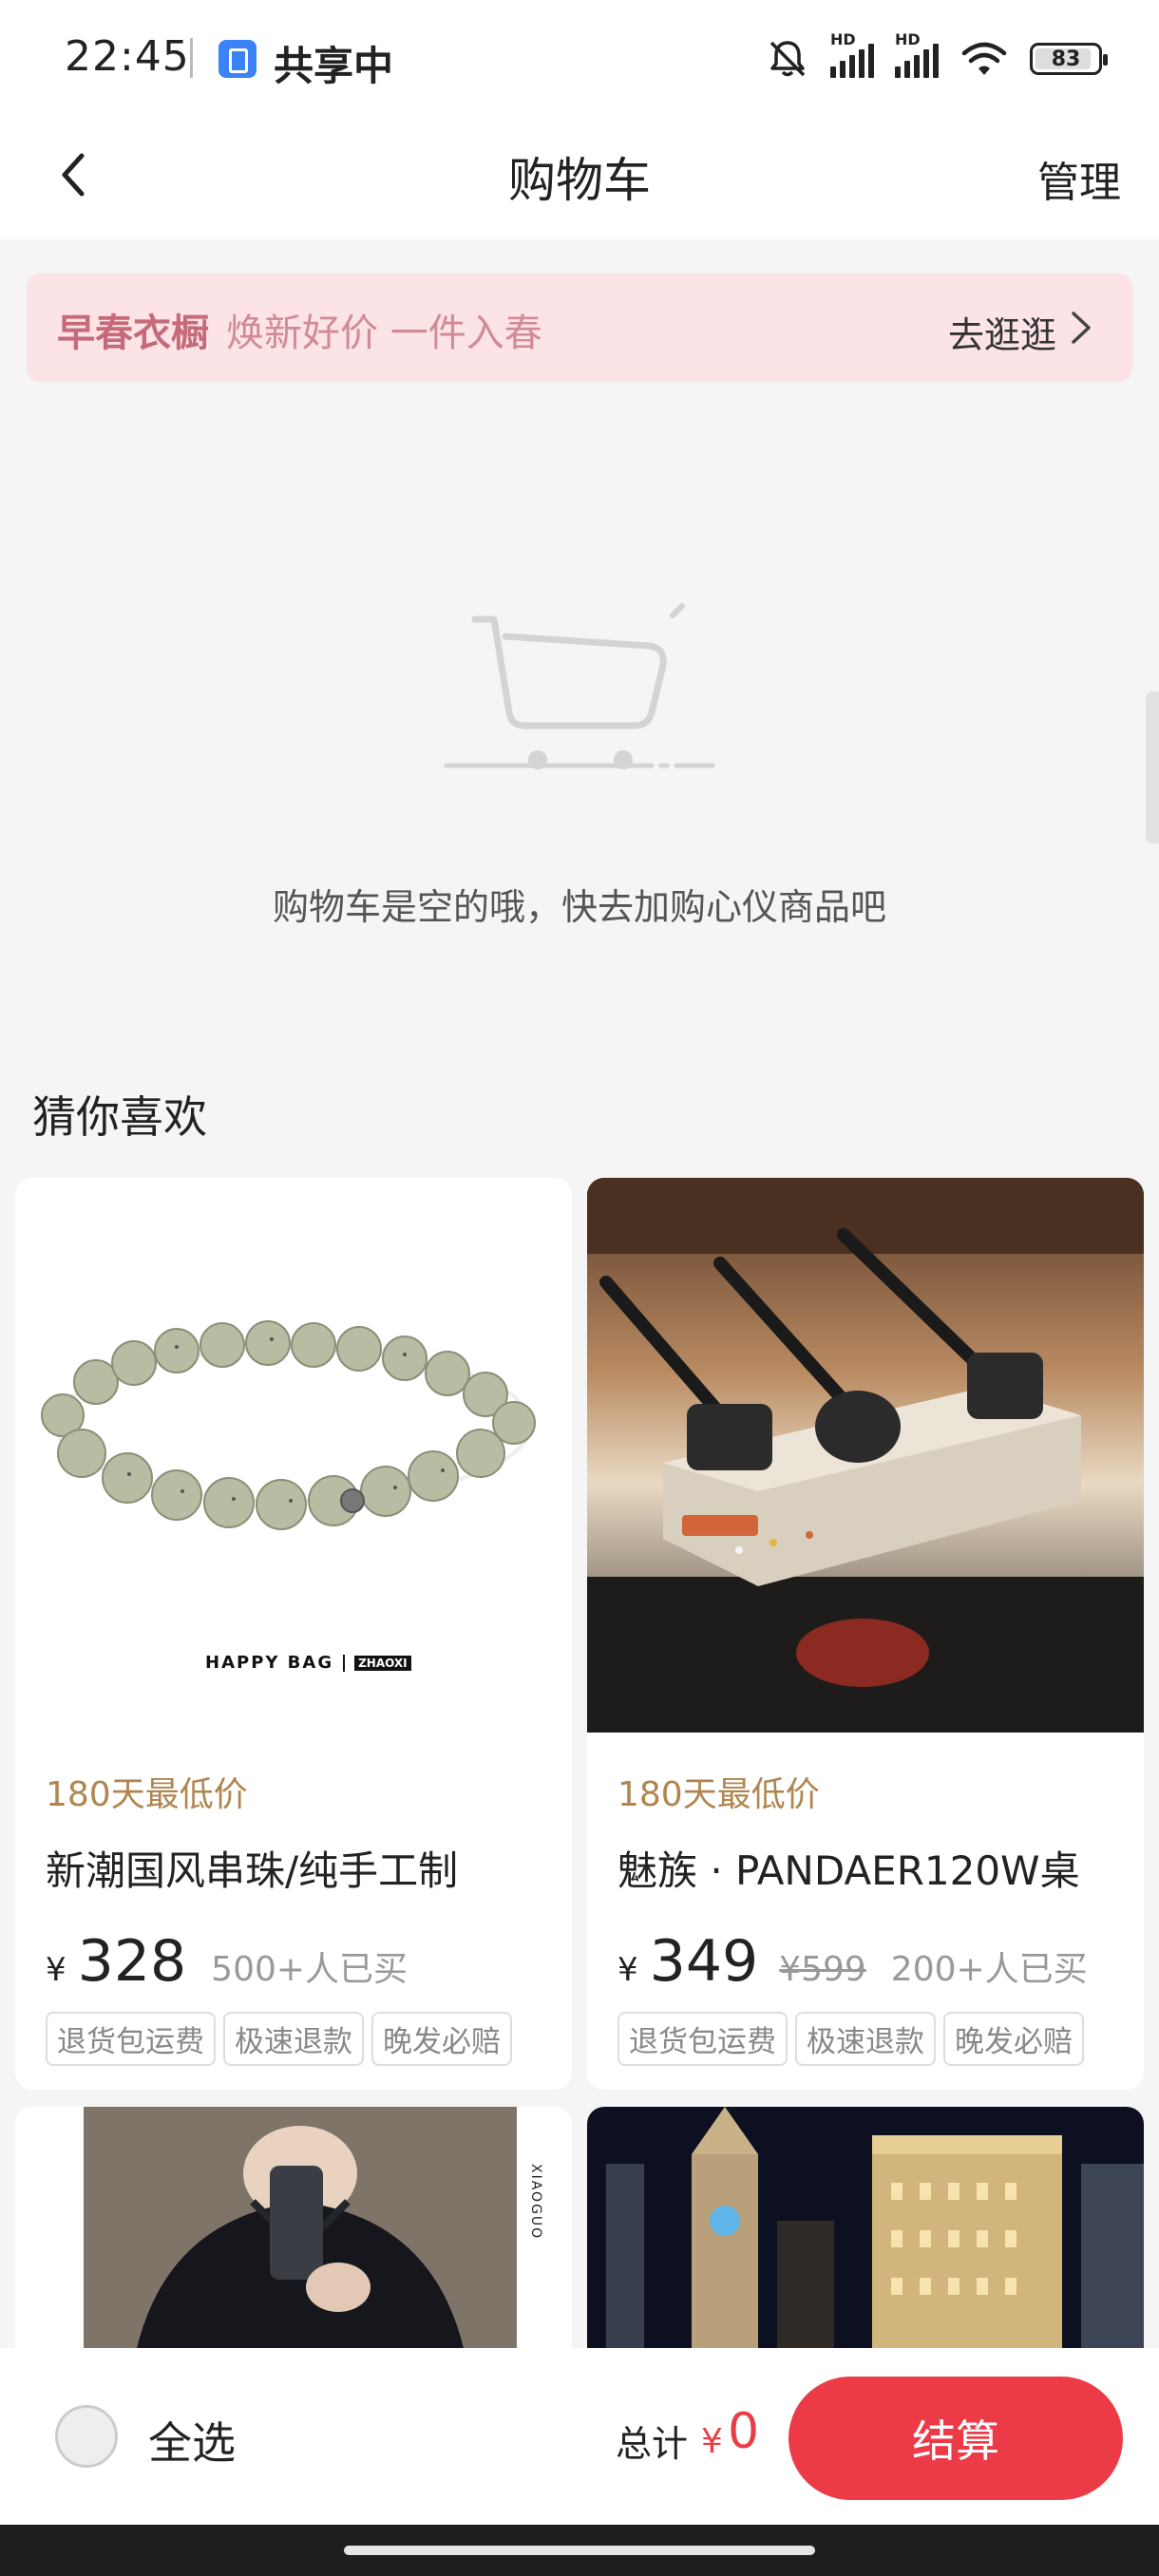 The width and height of the screenshot is (1159, 2576). Describe the element at coordinates (822, 1969) in the screenshot. I see `original-price: ¥599` at that location.